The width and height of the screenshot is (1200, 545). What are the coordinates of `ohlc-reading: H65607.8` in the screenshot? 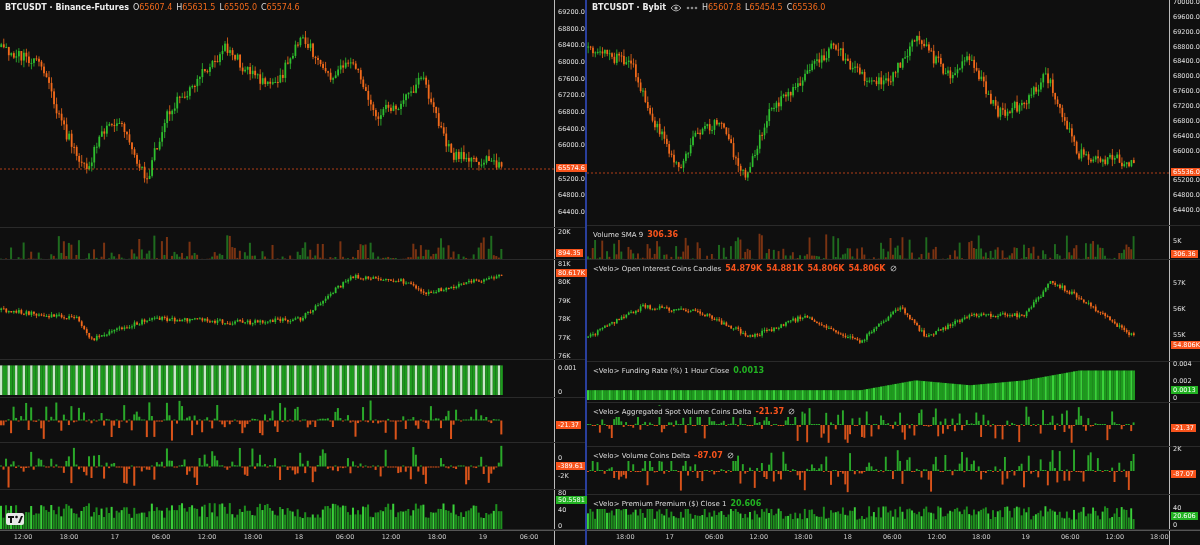 It's located at (722, 7).